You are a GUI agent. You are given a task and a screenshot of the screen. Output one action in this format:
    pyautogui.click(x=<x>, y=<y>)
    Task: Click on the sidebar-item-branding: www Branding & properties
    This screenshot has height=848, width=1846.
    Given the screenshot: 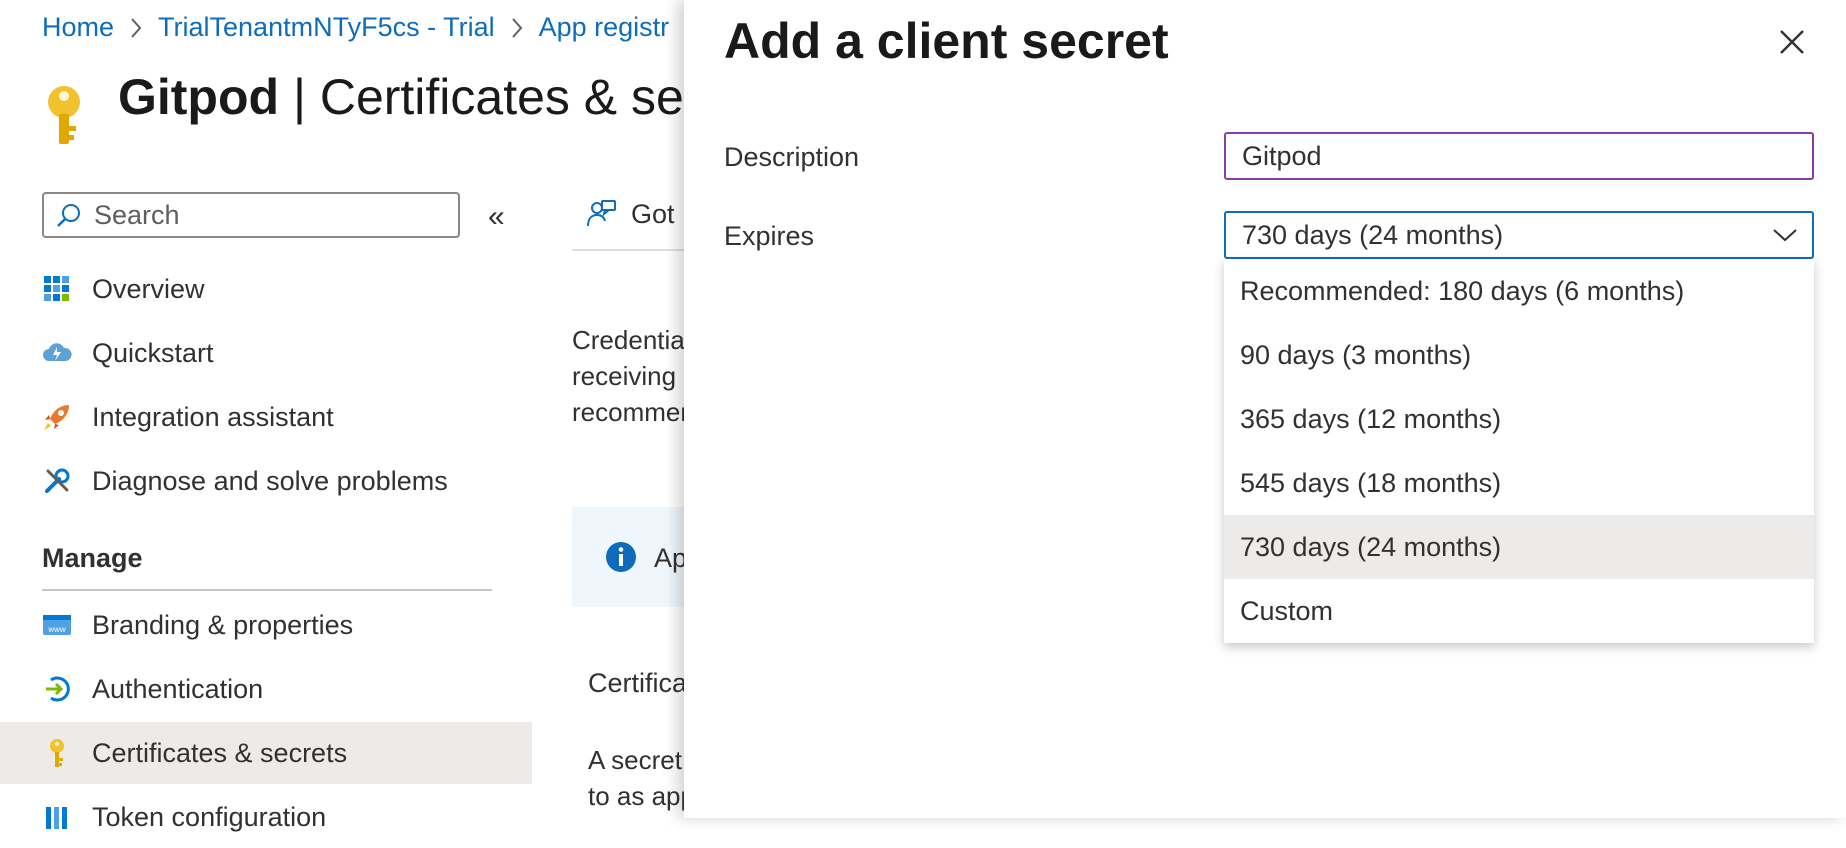 What is the action you would take?
    pyautogui.click(x=287, y=625)
    